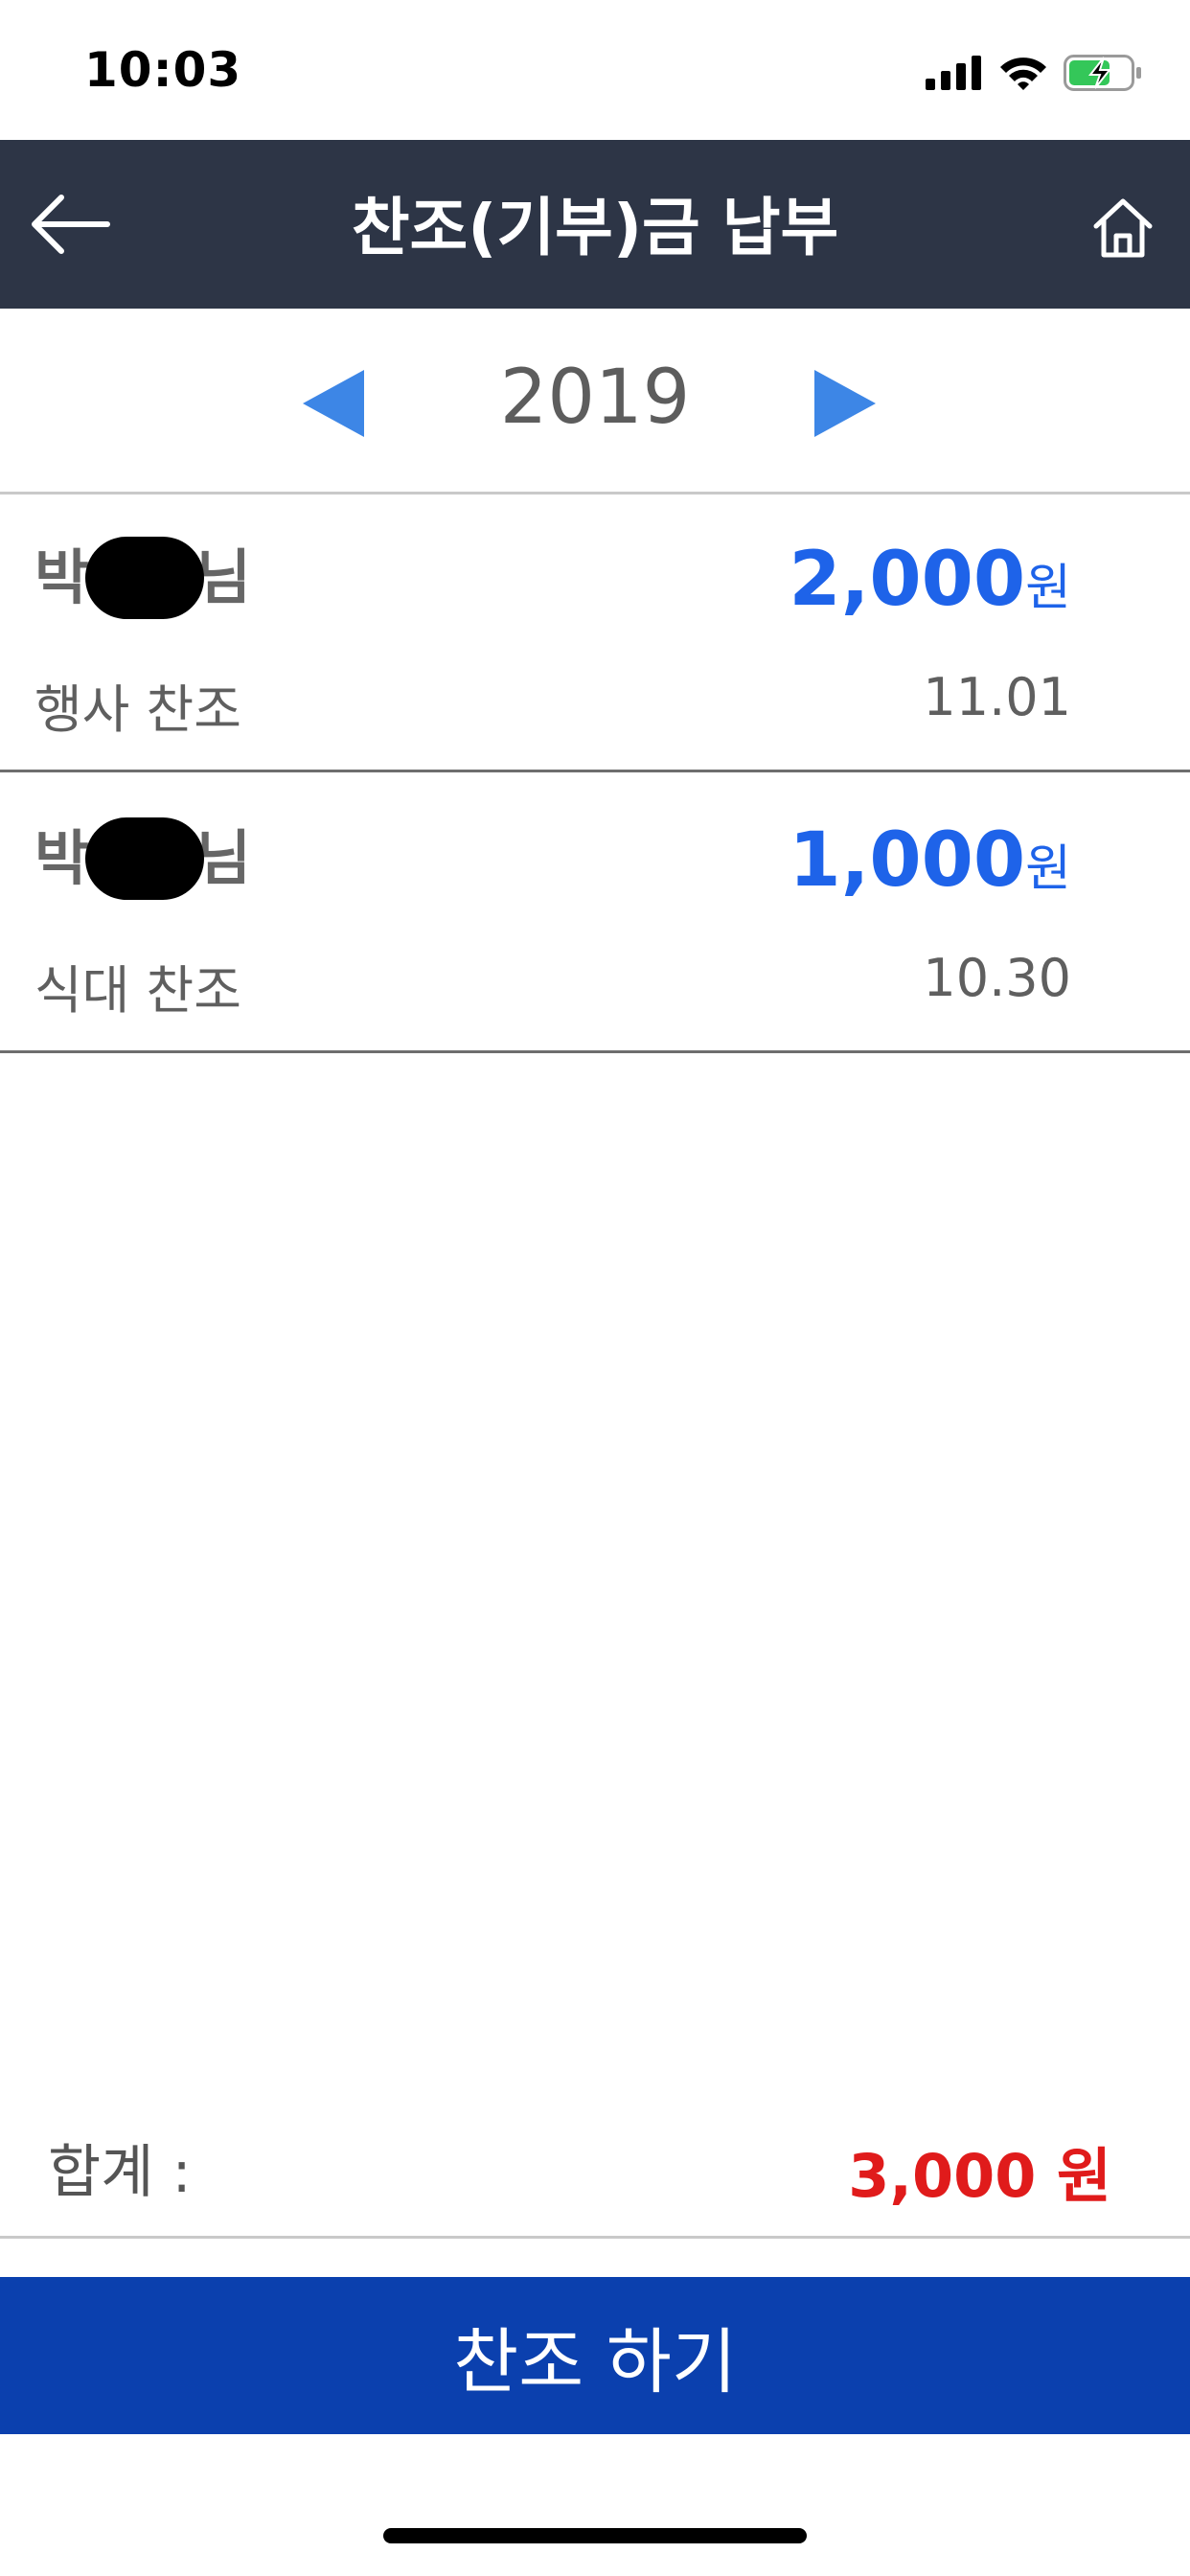 The width and height of the screenshot is (1190, 2576). Describe the element at coordinates (953, 73) in the screenshot. I see `signal-icon` at that location.